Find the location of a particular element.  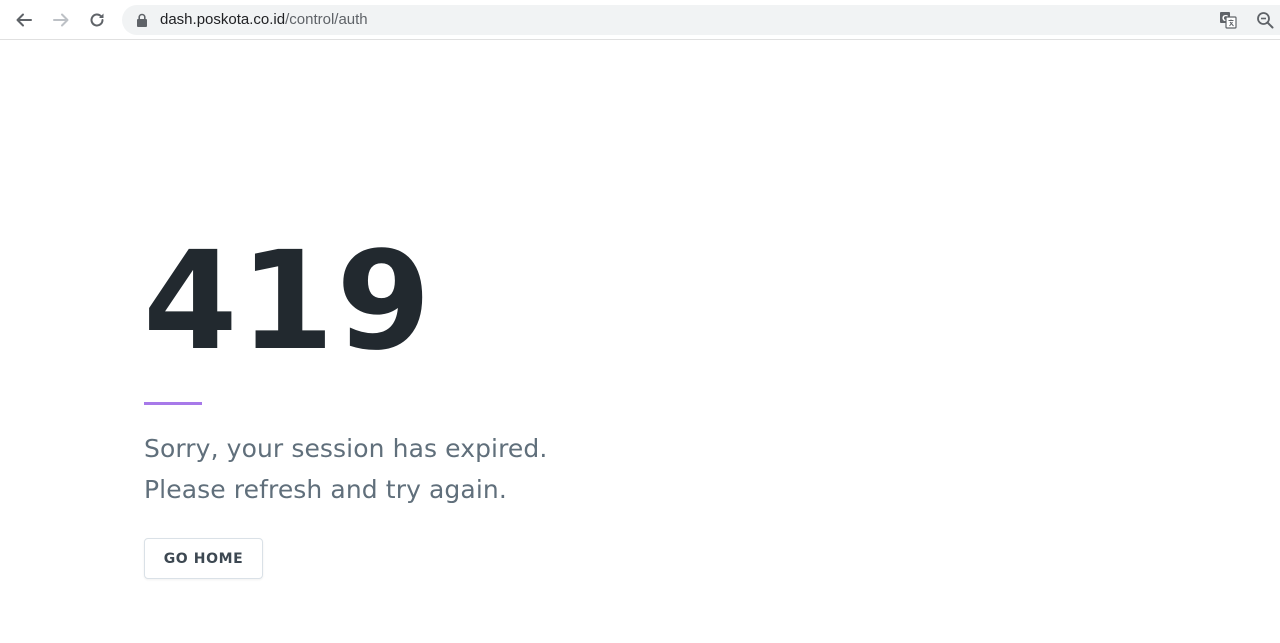

reload-button is located at coordinates (97, 20).